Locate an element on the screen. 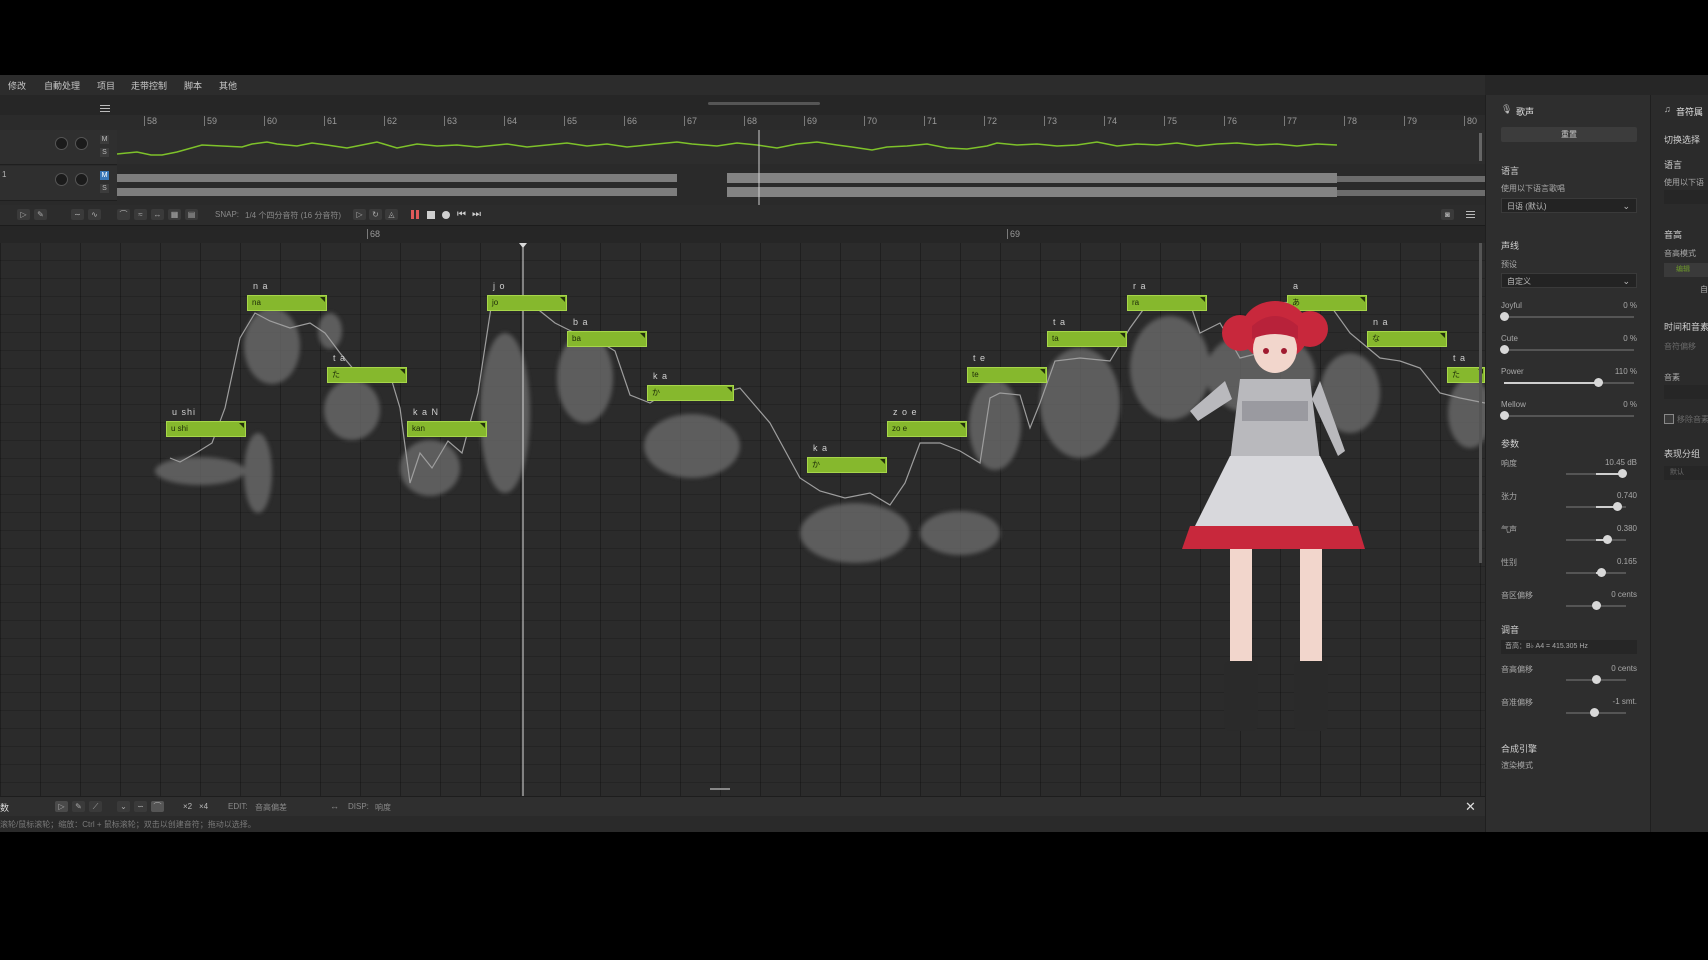 This screenshot has height=960, width=1708. track-header: 1 M S is located at coordinates (58, 183).